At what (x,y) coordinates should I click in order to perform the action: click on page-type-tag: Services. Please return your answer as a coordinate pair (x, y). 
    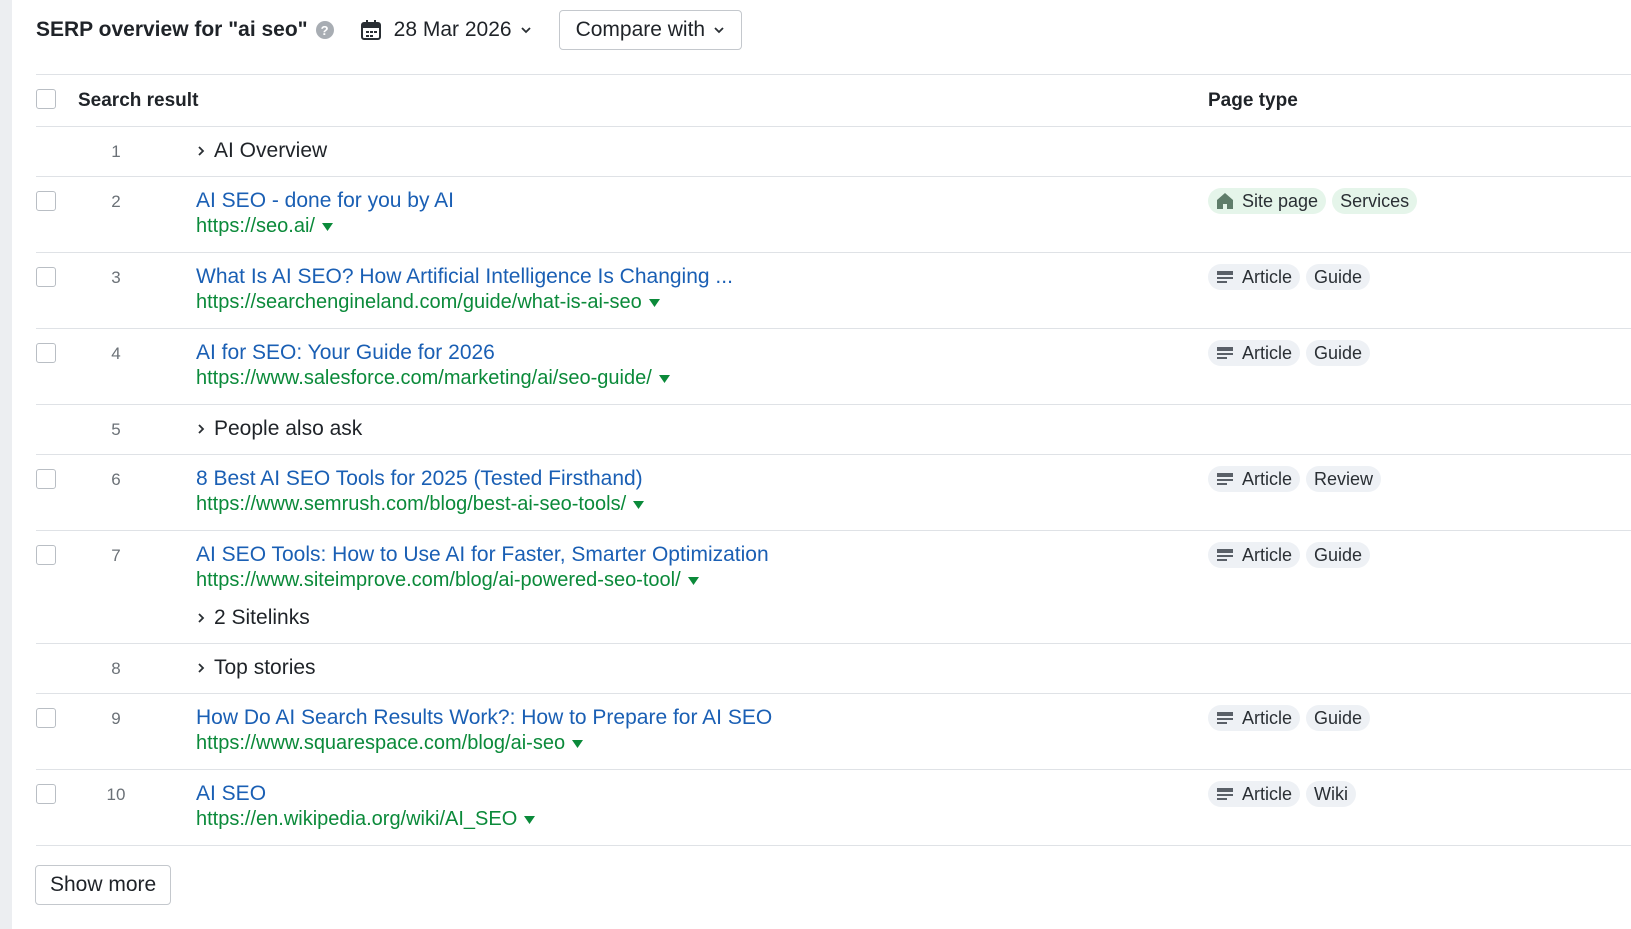
    Looking at the image, I should click on (1375, 201).